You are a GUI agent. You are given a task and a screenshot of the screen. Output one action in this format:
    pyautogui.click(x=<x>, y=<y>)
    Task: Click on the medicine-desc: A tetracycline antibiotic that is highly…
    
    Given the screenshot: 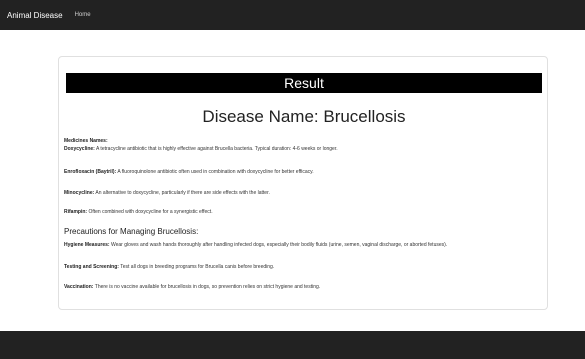 What is the action you would take?
    pyautogui.click(x=216, y=149)
    